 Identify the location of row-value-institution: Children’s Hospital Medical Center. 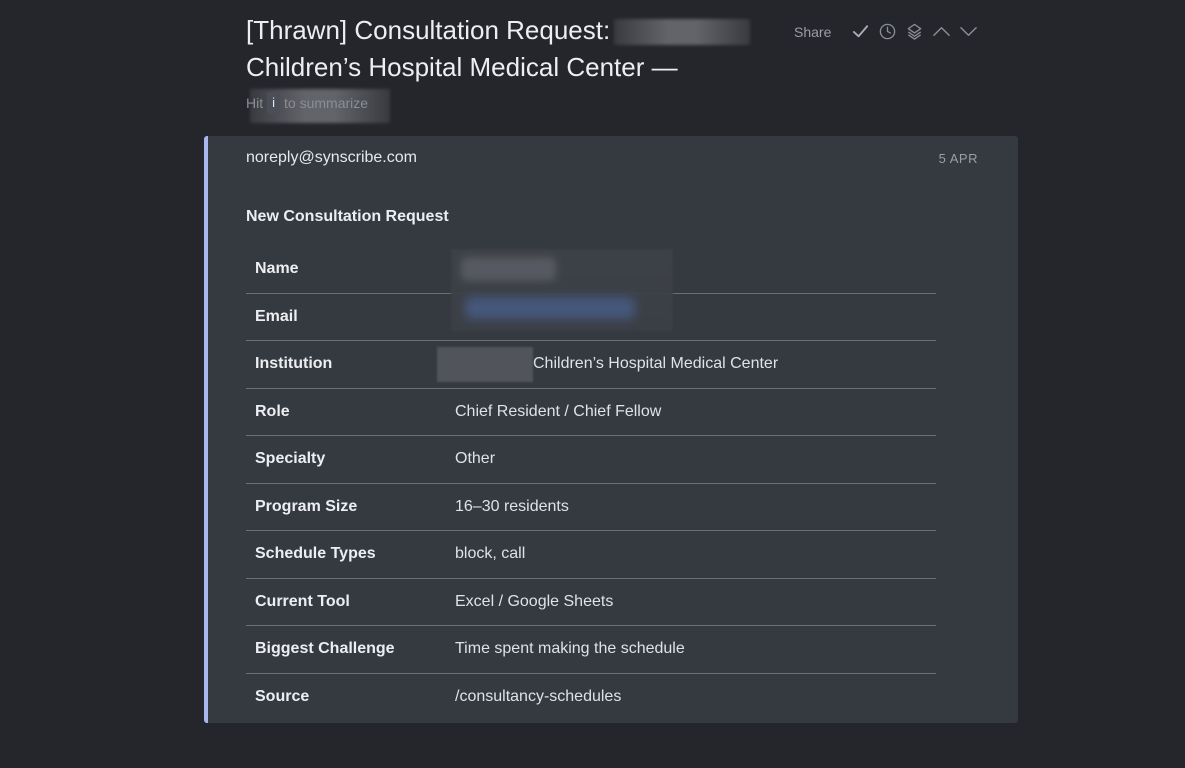
(608, 364).